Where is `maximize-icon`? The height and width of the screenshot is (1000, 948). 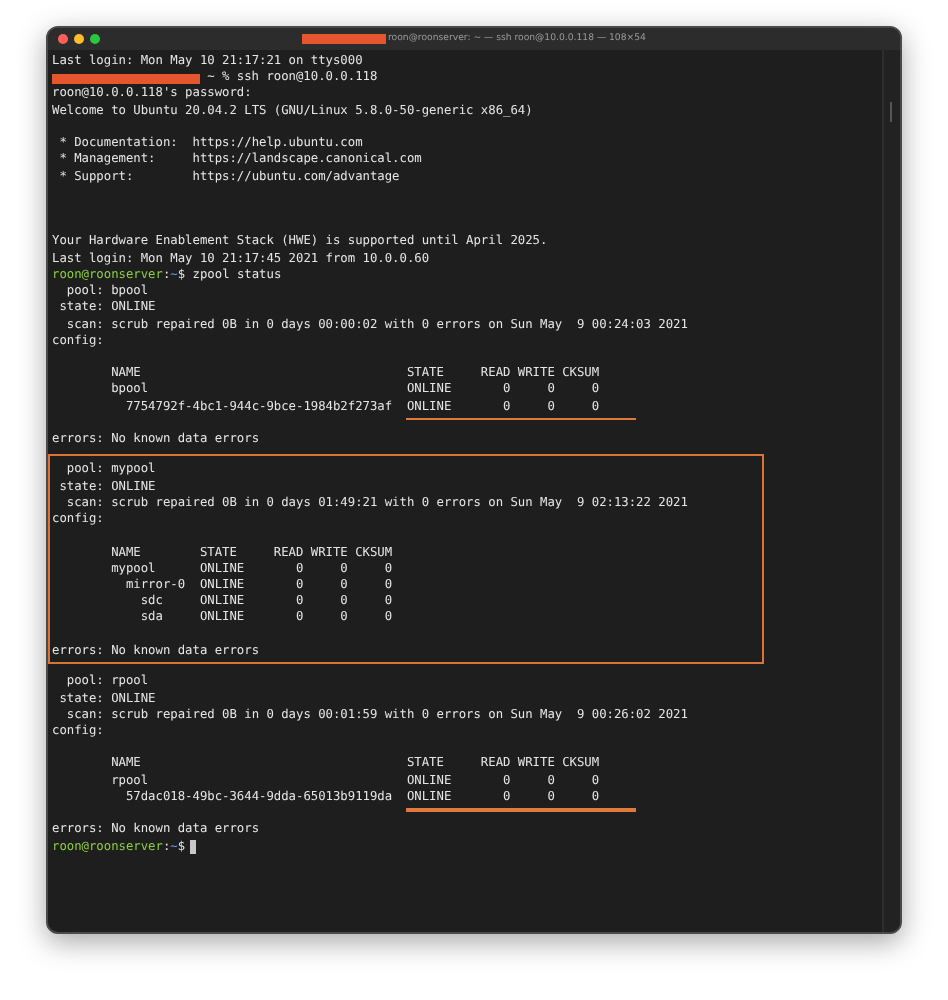
maximize-icon is located at coordinates (95, 39).